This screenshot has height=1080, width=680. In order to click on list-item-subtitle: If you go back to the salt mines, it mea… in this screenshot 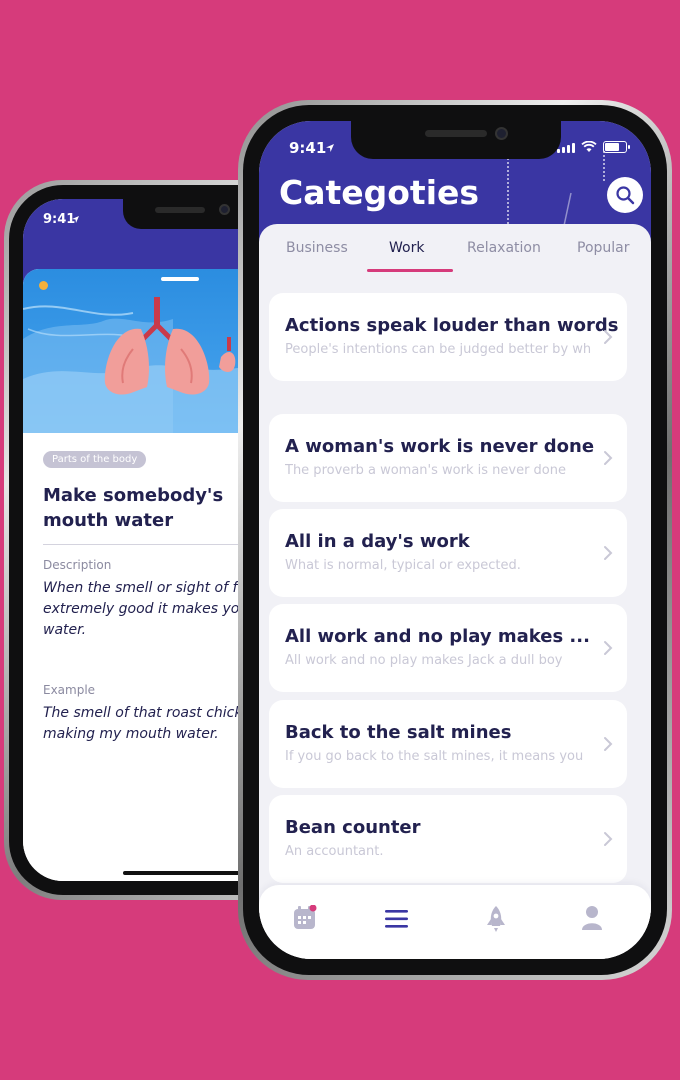, I will do `click(434, 756)`.